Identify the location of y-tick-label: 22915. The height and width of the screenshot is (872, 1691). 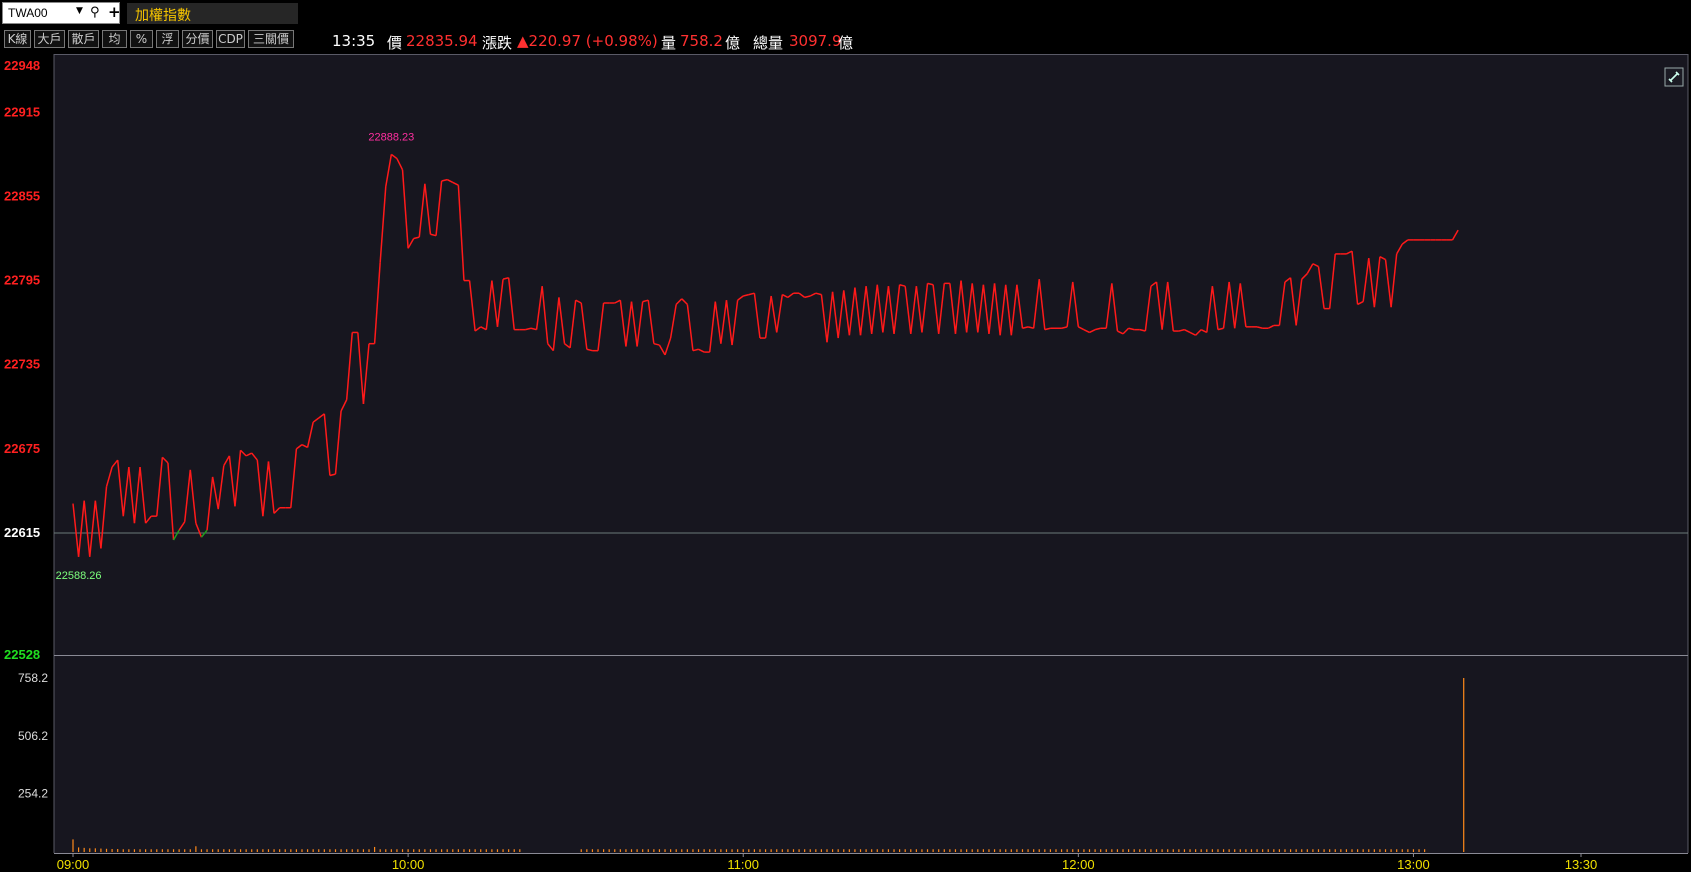
(22, 111).